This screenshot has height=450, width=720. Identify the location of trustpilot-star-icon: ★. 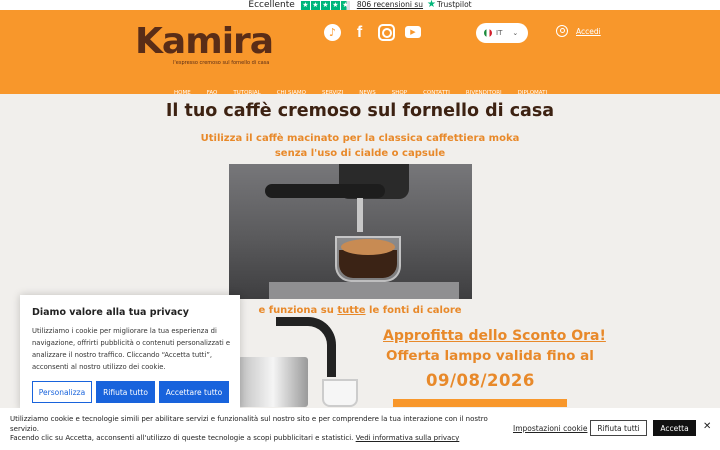
(431, 5).